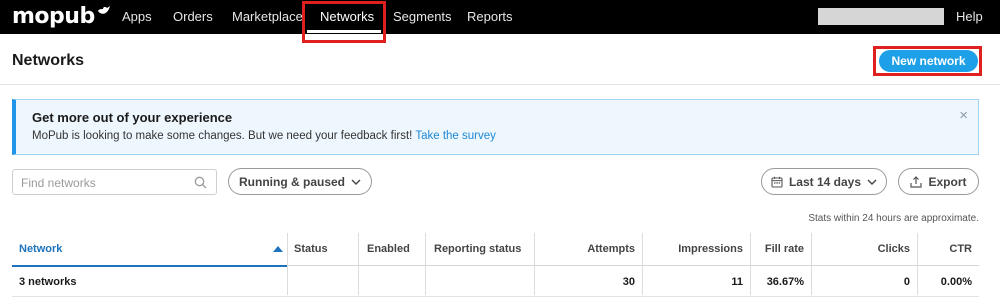  Describe the element at coordinates (106, 182) in the screenshot. I see `search-input` at that location.